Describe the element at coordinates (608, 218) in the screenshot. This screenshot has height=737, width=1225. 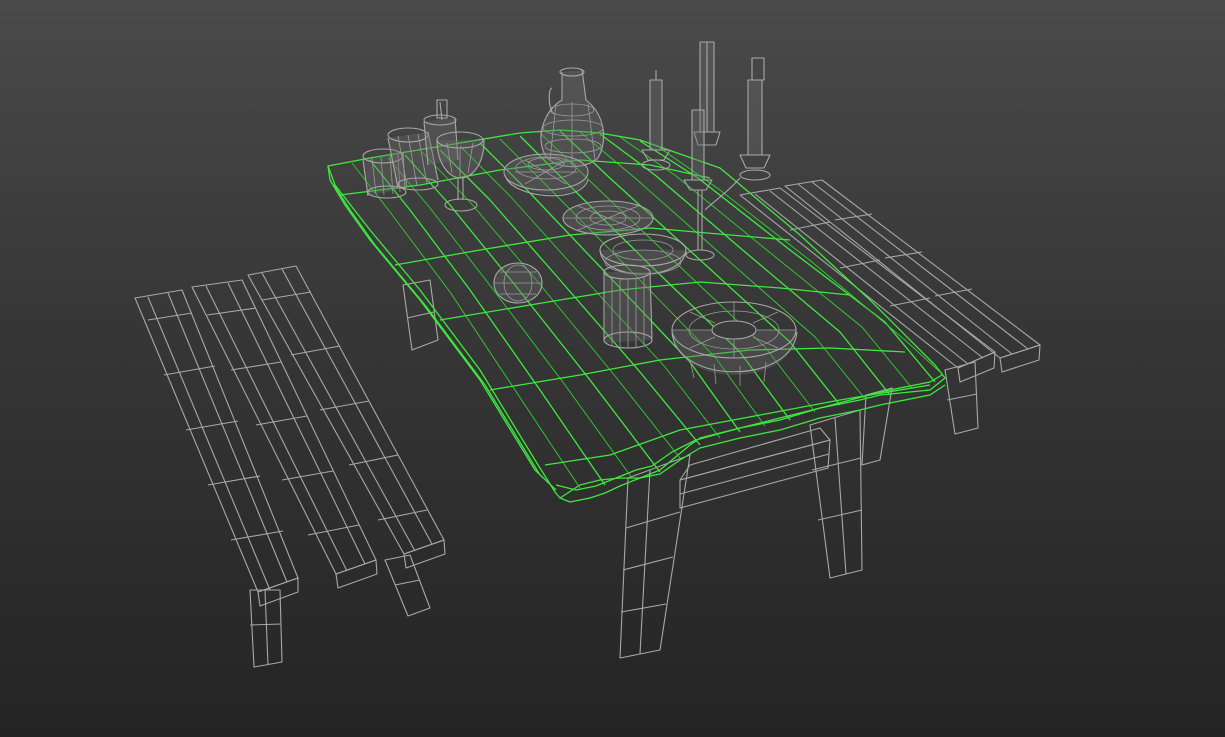
I see `flatbread-plate` at that location.